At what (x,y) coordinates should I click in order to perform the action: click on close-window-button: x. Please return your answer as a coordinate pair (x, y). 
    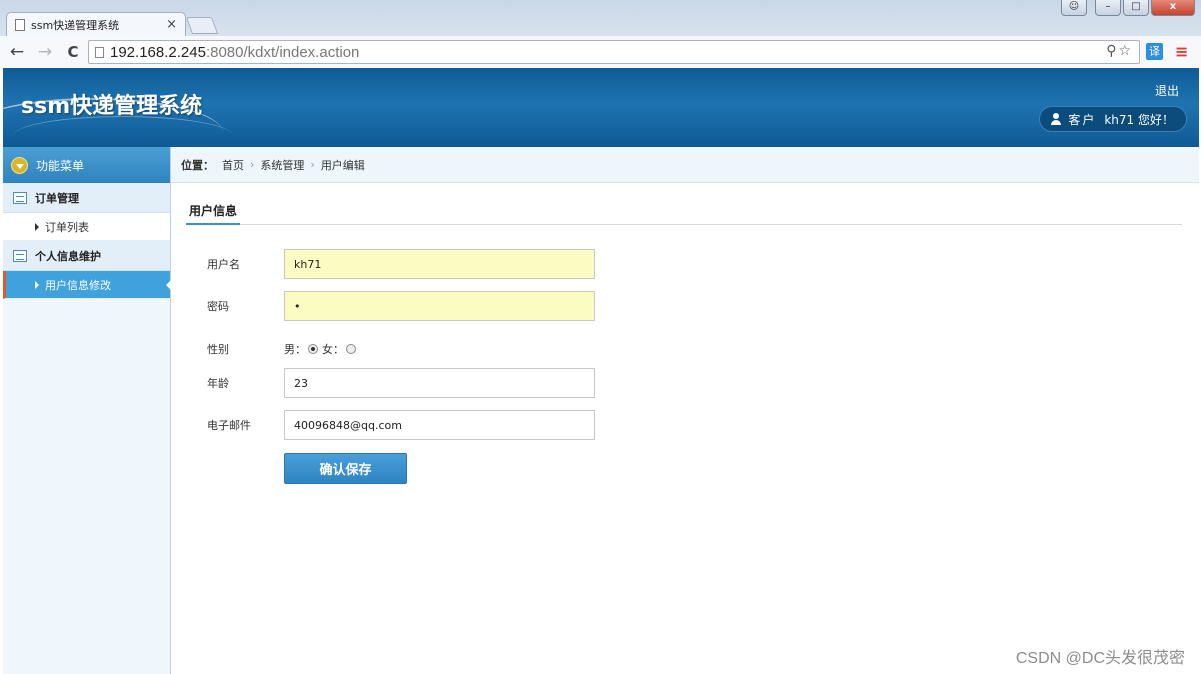
    Looking at the image, I should click on (1173, 8).